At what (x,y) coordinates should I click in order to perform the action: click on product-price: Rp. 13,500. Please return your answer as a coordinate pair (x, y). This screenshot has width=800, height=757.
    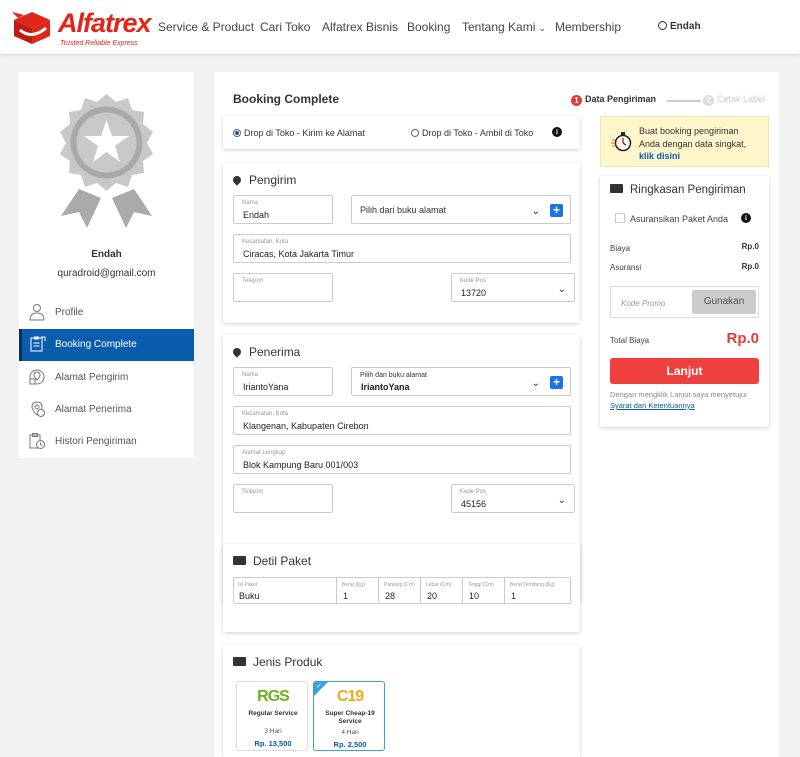
    Looking at the image, I should click on (273, 743).